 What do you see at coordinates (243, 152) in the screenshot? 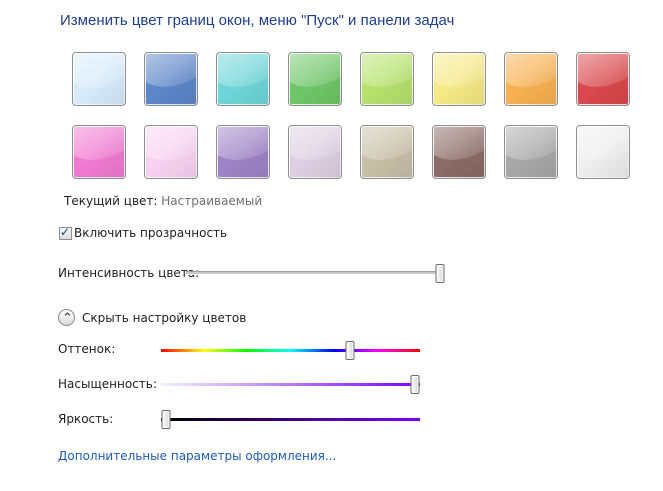
I see `color-swatch-violet` at bounding box center [243, 152].